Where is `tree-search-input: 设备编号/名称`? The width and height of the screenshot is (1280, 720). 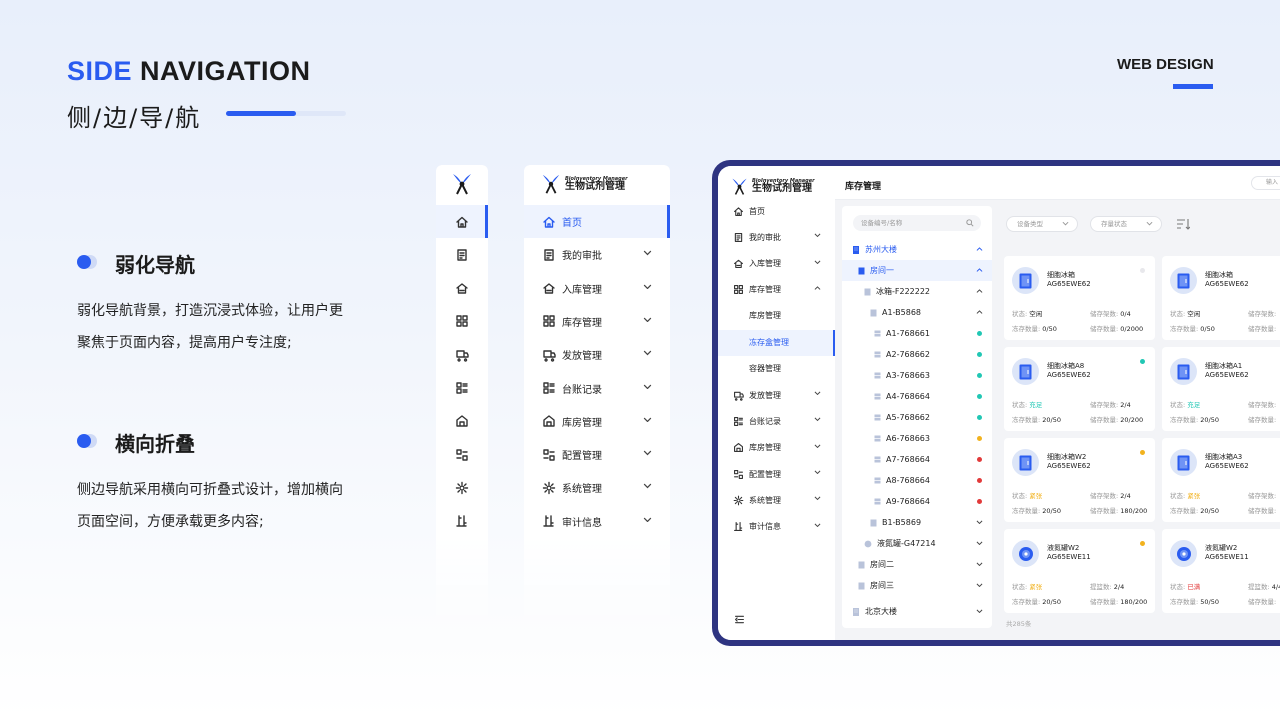 tree-search-input: 设备编号/名称 is located at coordinates (917, 223).